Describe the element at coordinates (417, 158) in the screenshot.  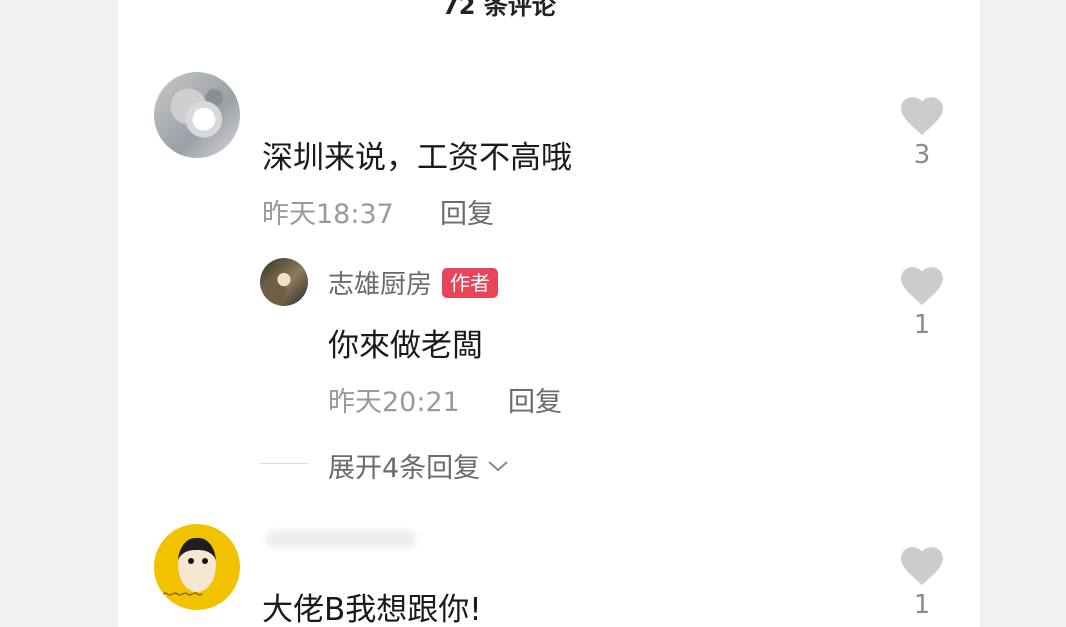
I see `comment-text: 深圳来说，工资不高哦` at that location.